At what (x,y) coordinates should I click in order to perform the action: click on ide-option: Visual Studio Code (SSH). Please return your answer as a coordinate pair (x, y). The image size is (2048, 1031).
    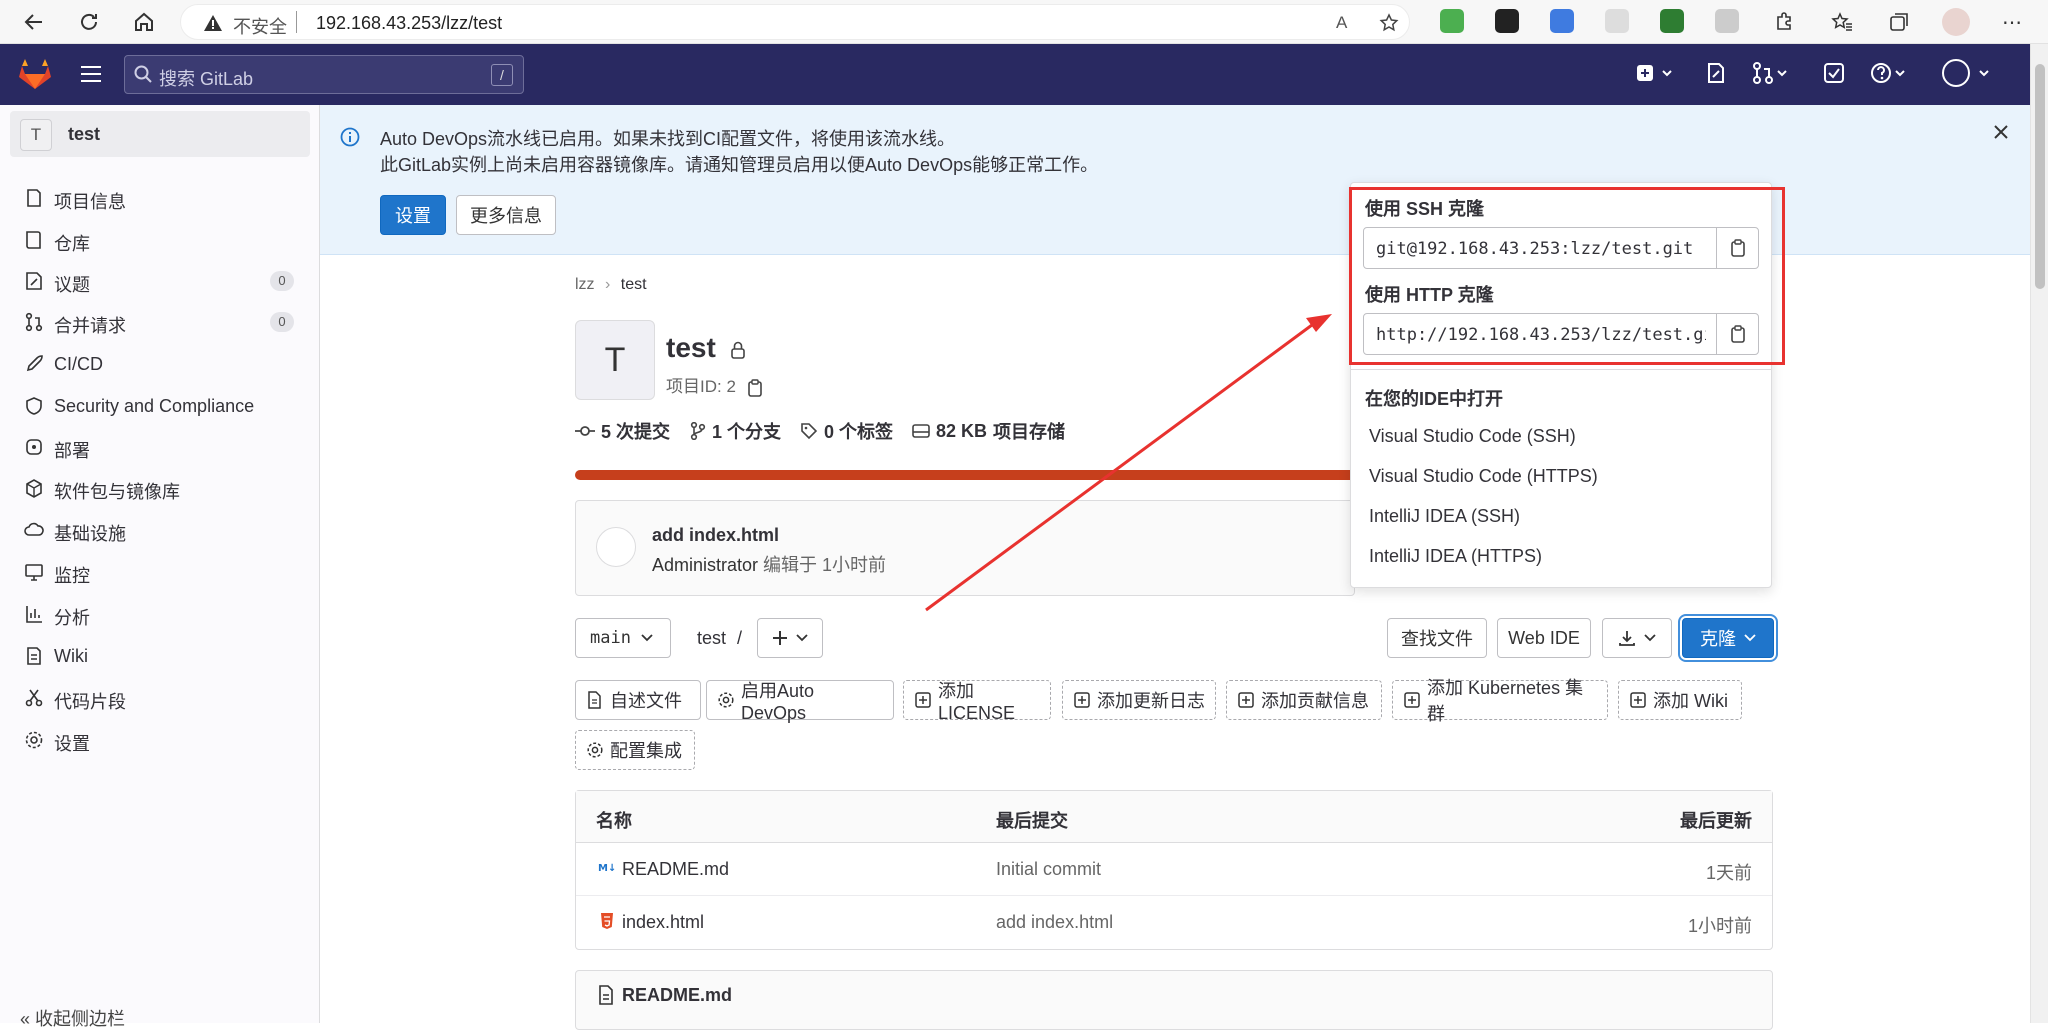
    Looking at the image, I should click on (1472, 436).